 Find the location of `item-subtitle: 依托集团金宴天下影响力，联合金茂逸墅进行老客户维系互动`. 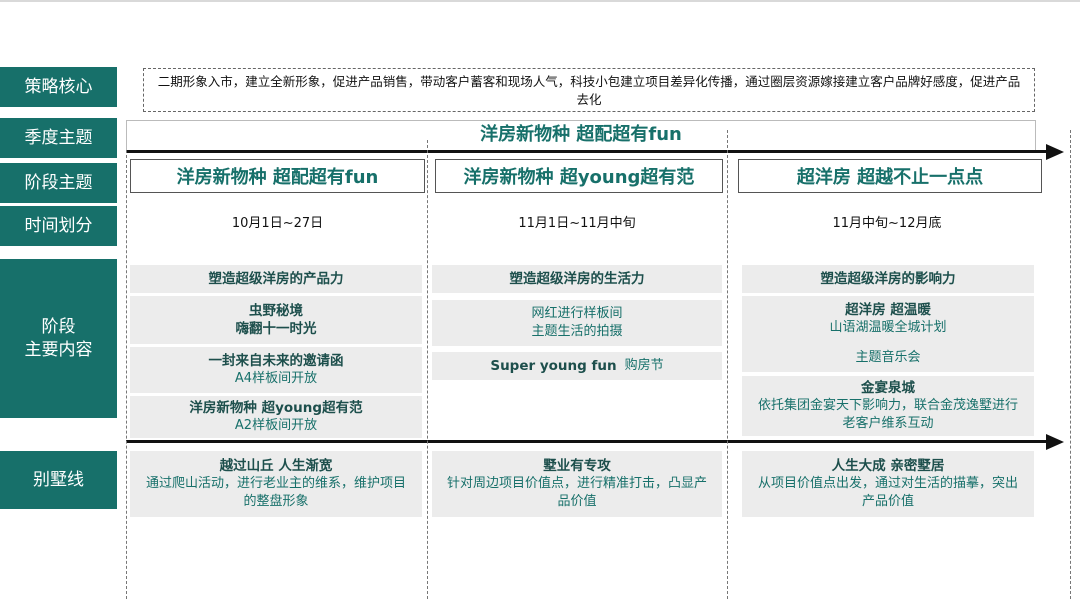

item-subtitle: 依托集团金宴天下影响力，联合金茂逸墅进行老客户维系互动 is located at coordinates (887, 414).